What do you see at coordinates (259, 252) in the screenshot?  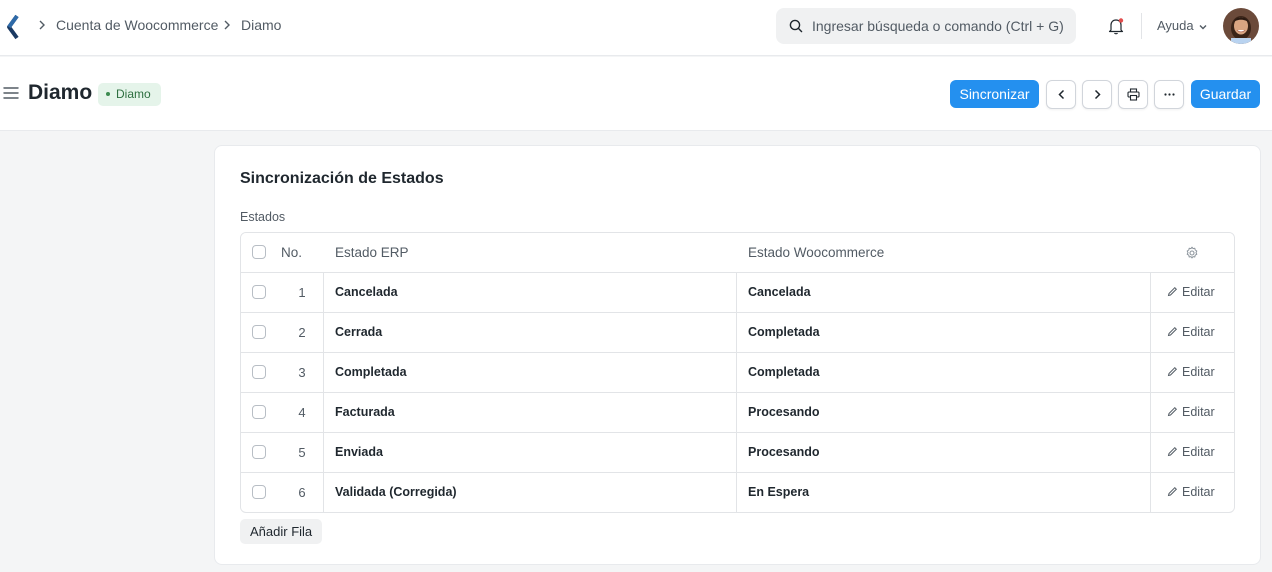 I see `select-all-checkbox` at bounding box center [259, 252].